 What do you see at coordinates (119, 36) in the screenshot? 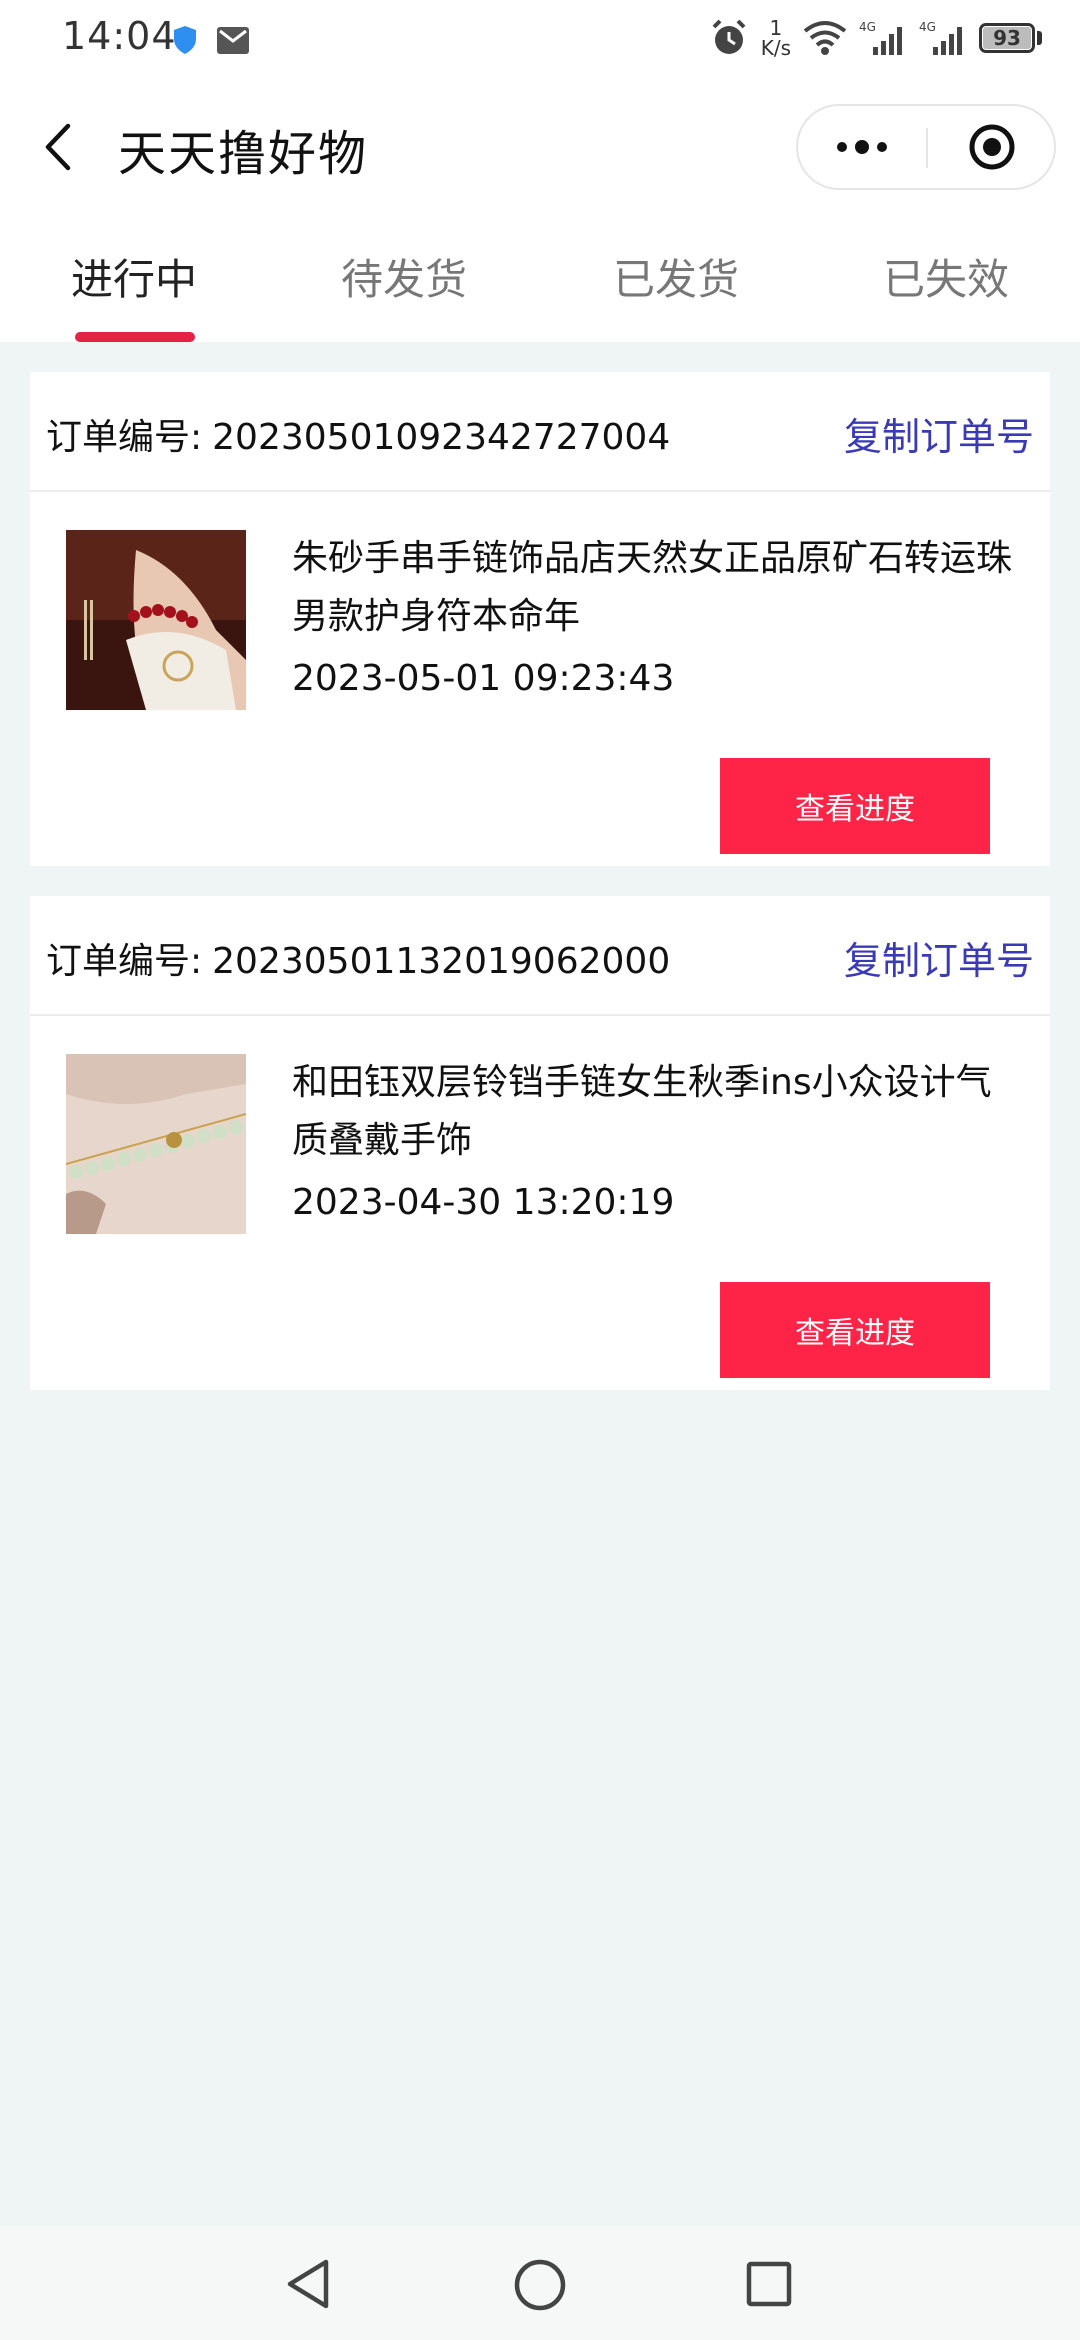
I see `status-time: 14:04` at bounding box center [119, 36].